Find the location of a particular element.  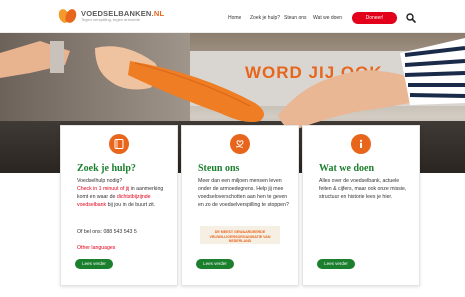

nav-wat-we-doen: Wat we doen is located at coordinates (327, 18).